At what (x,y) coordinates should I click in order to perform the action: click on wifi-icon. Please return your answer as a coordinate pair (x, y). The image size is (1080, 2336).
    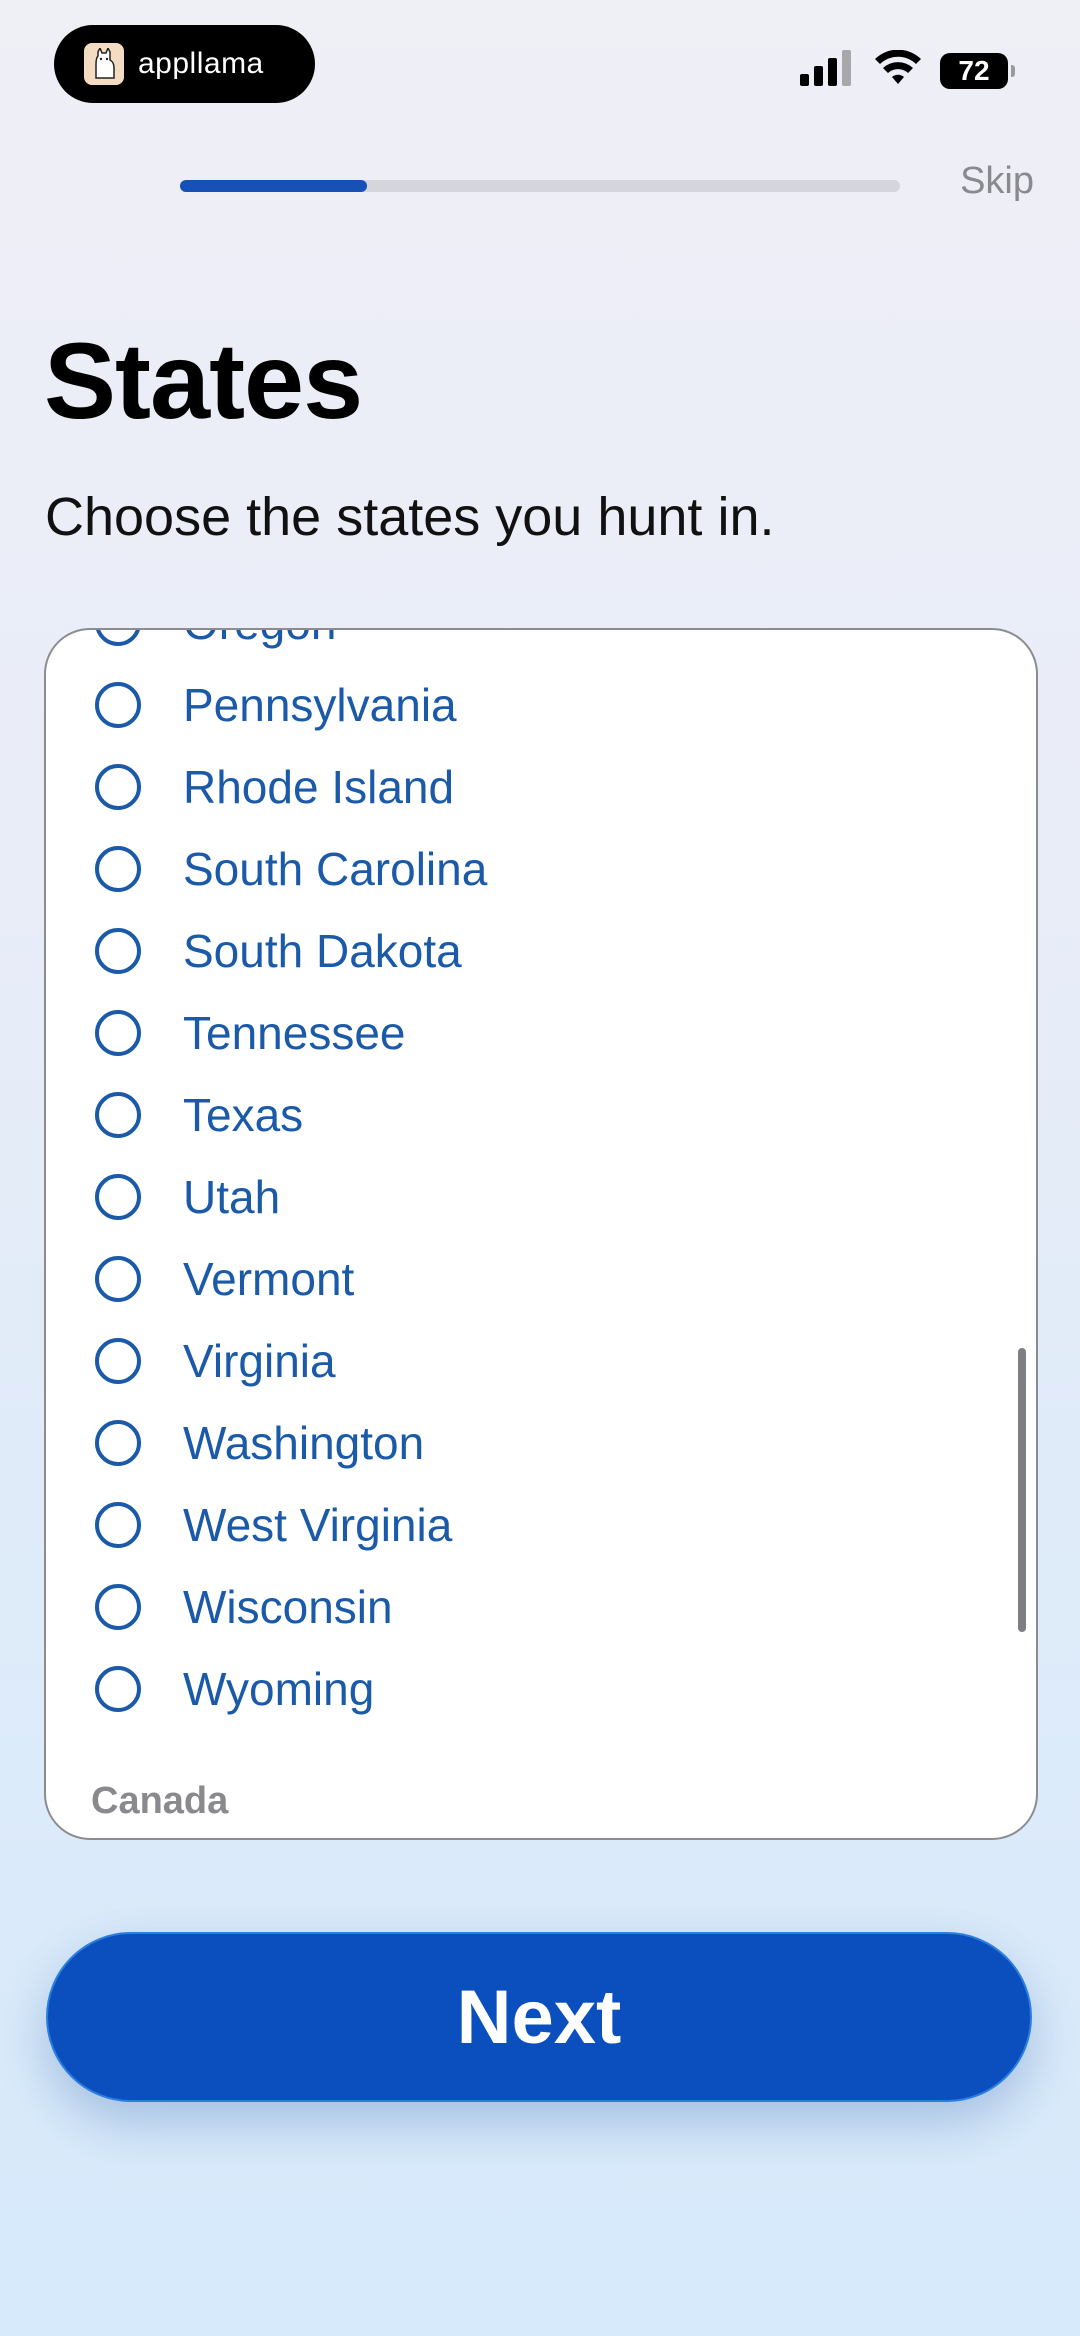
    Looking at the image, I should click on (898, 70).